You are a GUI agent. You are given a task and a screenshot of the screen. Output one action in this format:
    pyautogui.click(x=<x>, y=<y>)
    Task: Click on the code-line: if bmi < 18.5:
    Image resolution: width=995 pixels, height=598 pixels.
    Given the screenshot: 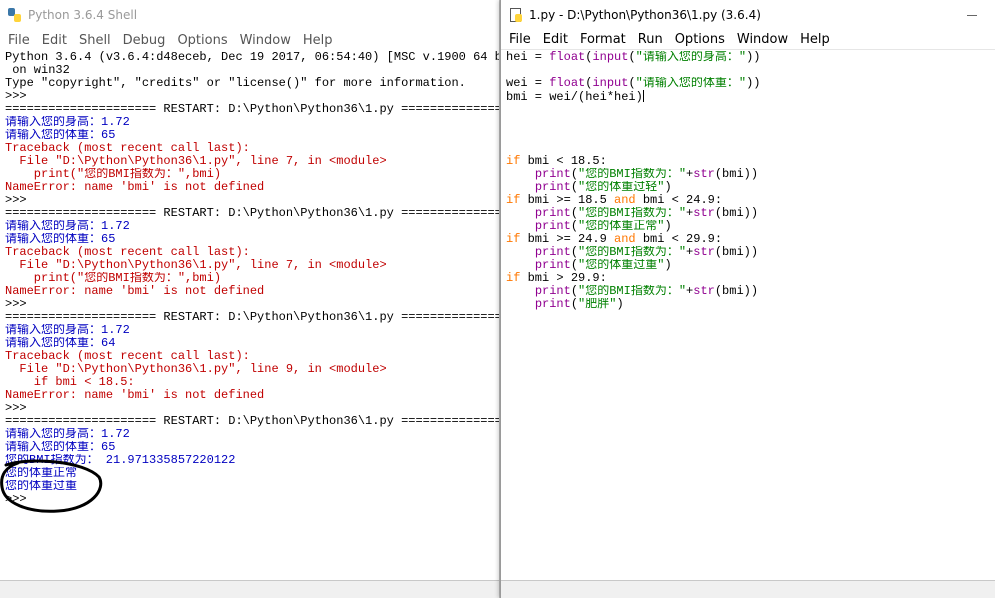 What is the action you would take?
    pyautogui.click(x=750, y=161)
    